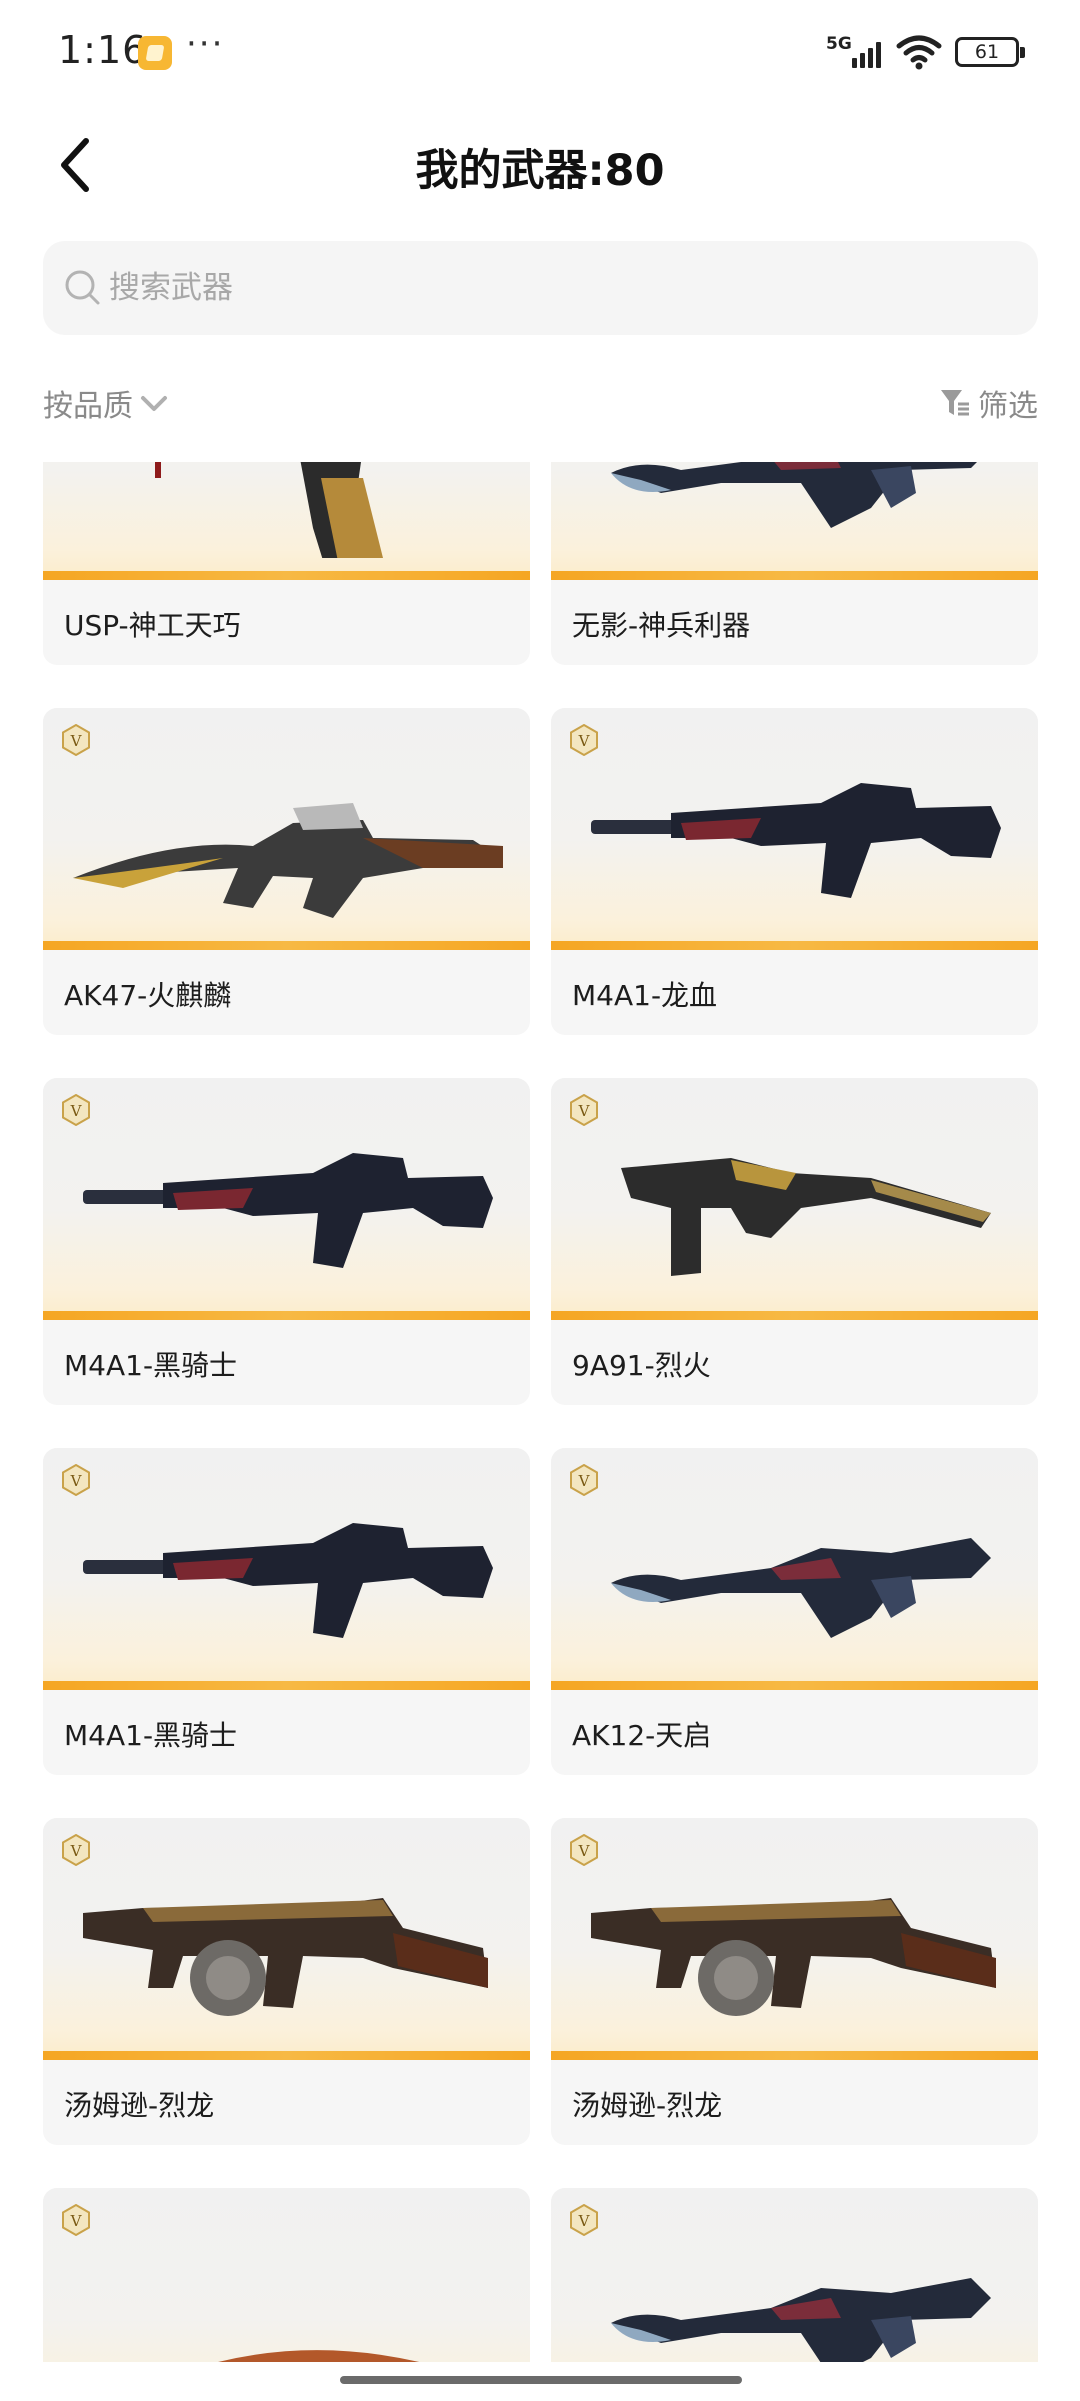 This screenshot has height=2401, width=1080. What do you see at coordinates (806, 1217) in the screenshot?
I see `smg-icon` at bounding box center [806, 1217].